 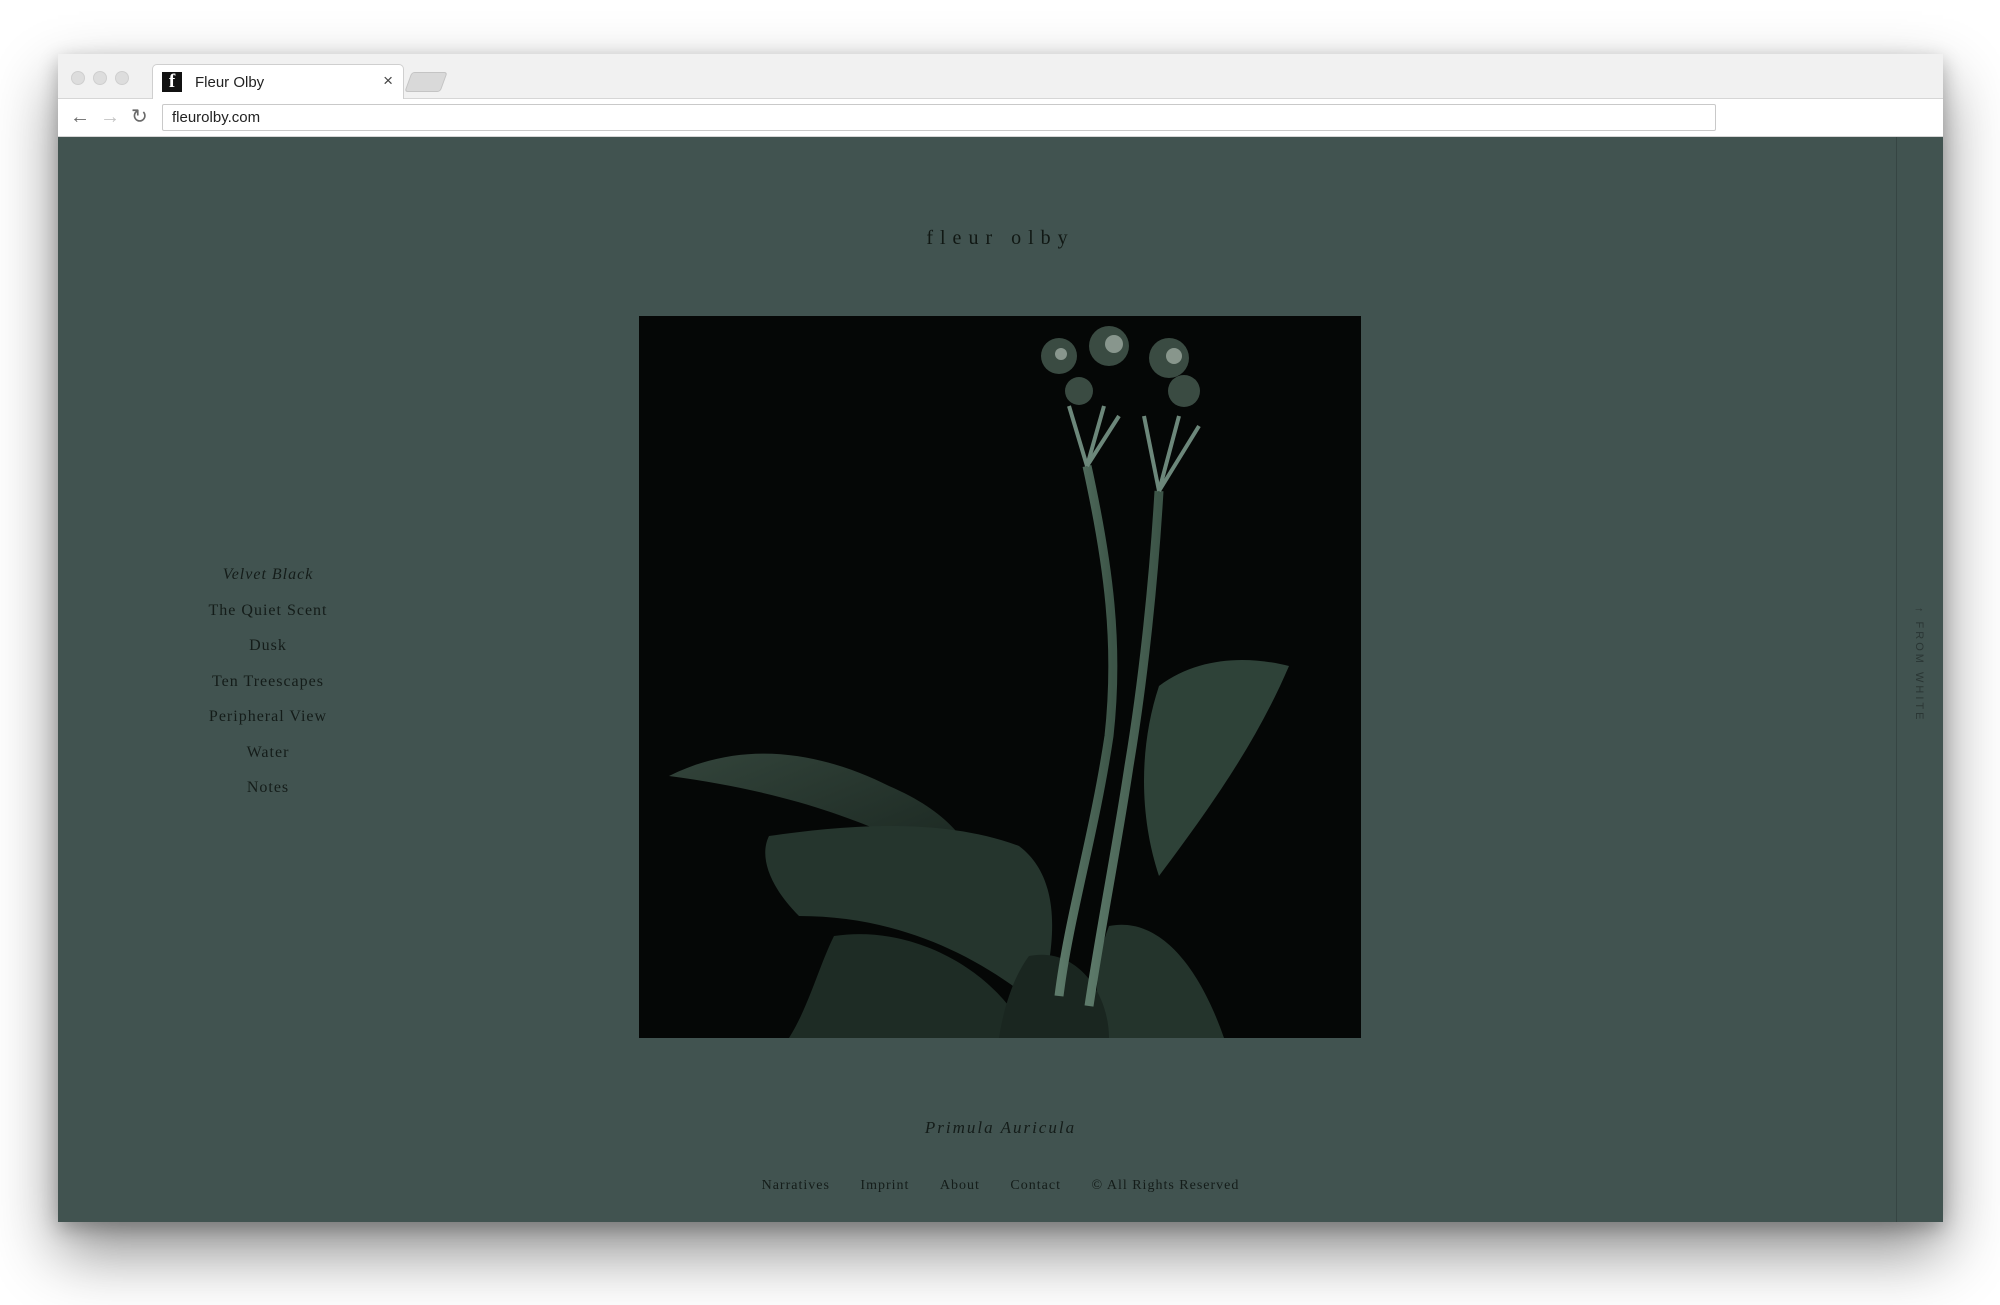 I want to click on reload-icon: ↻, so click(x=139, y=117).